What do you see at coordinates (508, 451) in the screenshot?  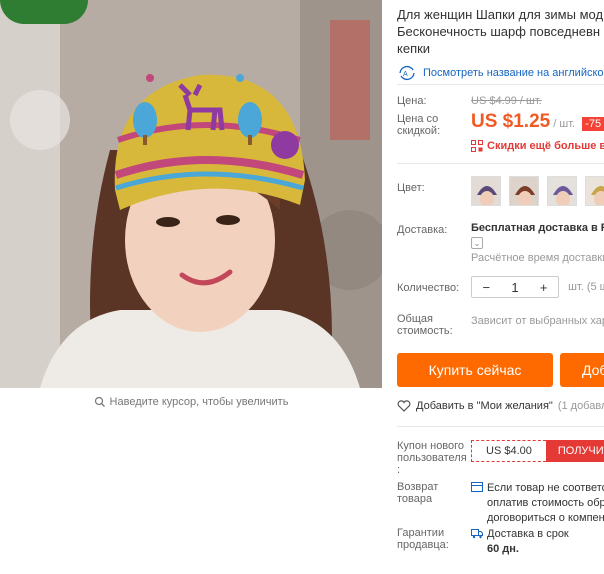 I see `coupon-amount: US $4.00` at bounding box center [508, 451].